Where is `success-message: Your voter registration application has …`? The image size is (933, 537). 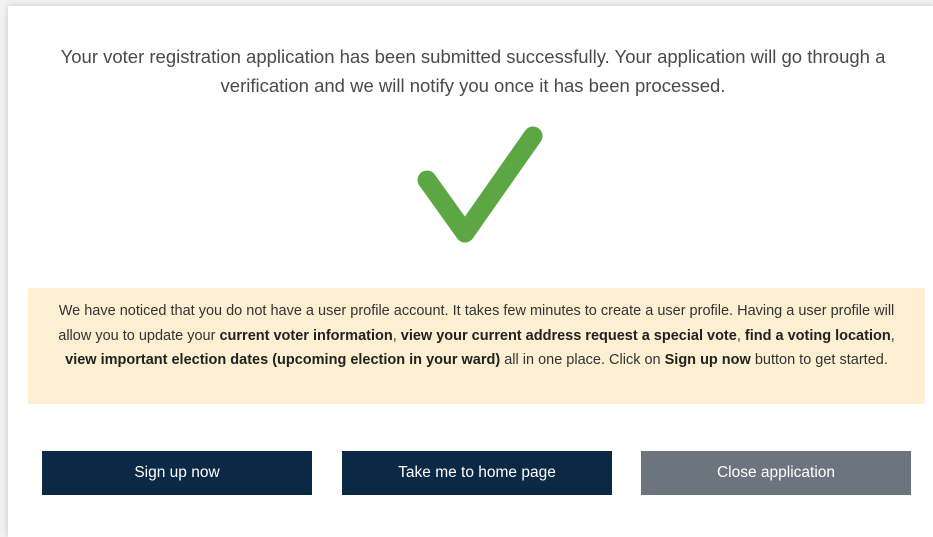 success-message: Your voter registration application has … is located at coordinates (473, 71).